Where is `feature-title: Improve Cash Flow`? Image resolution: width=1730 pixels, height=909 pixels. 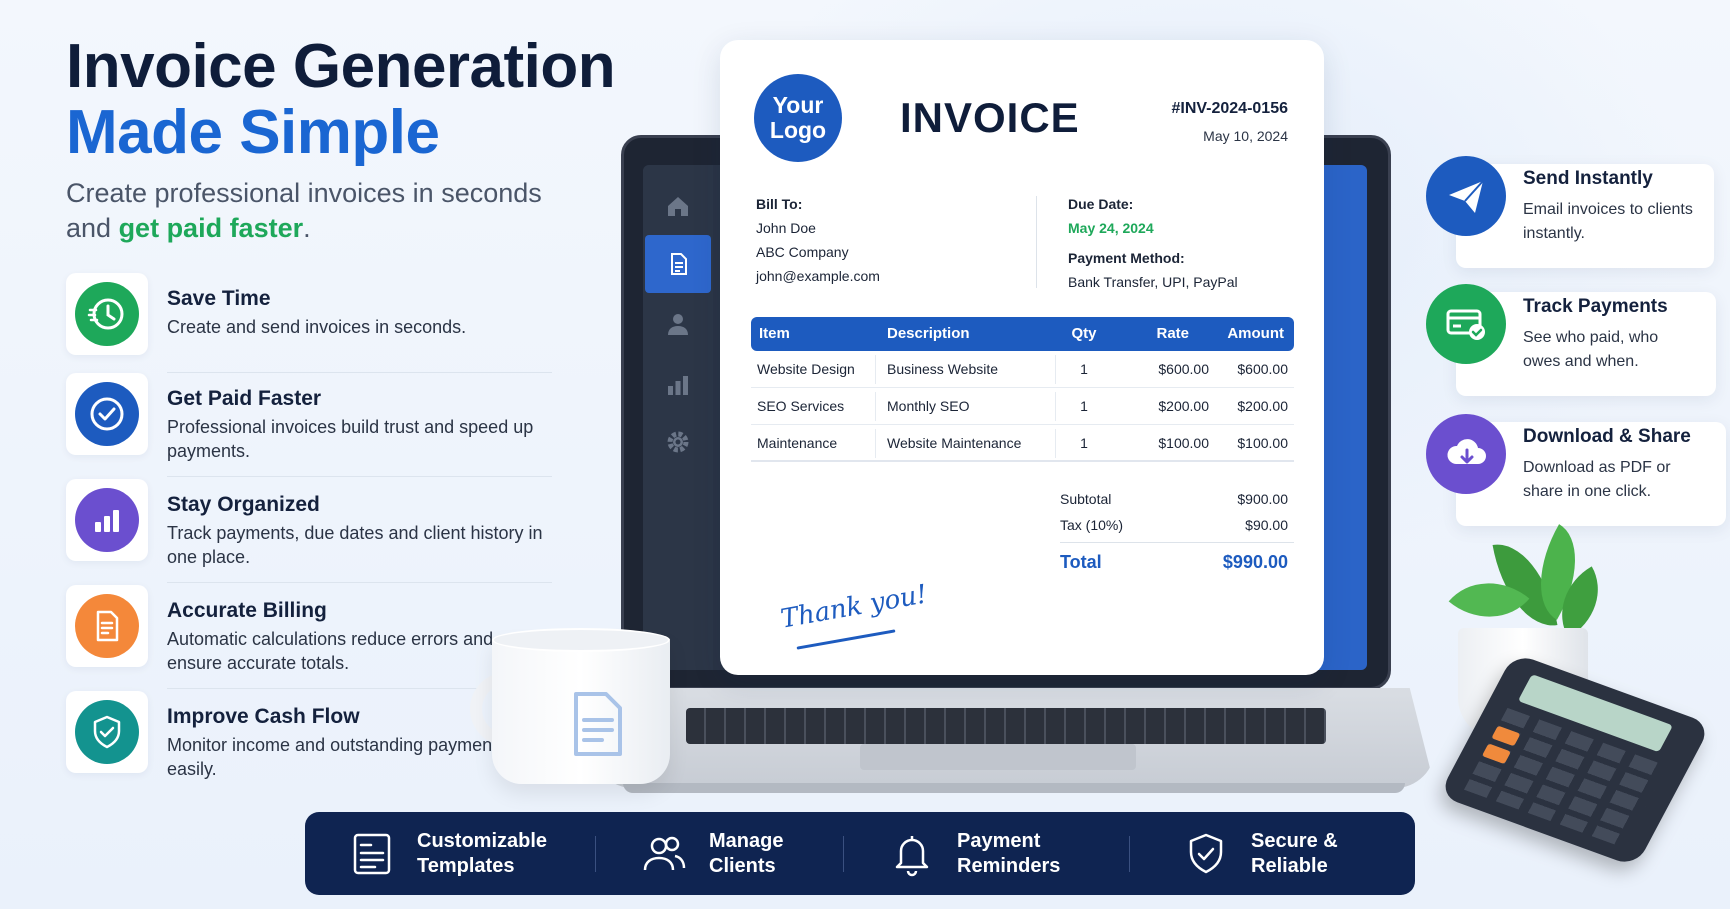 feature-title: Improve Cash Flow is located at coordinates (263, 716).